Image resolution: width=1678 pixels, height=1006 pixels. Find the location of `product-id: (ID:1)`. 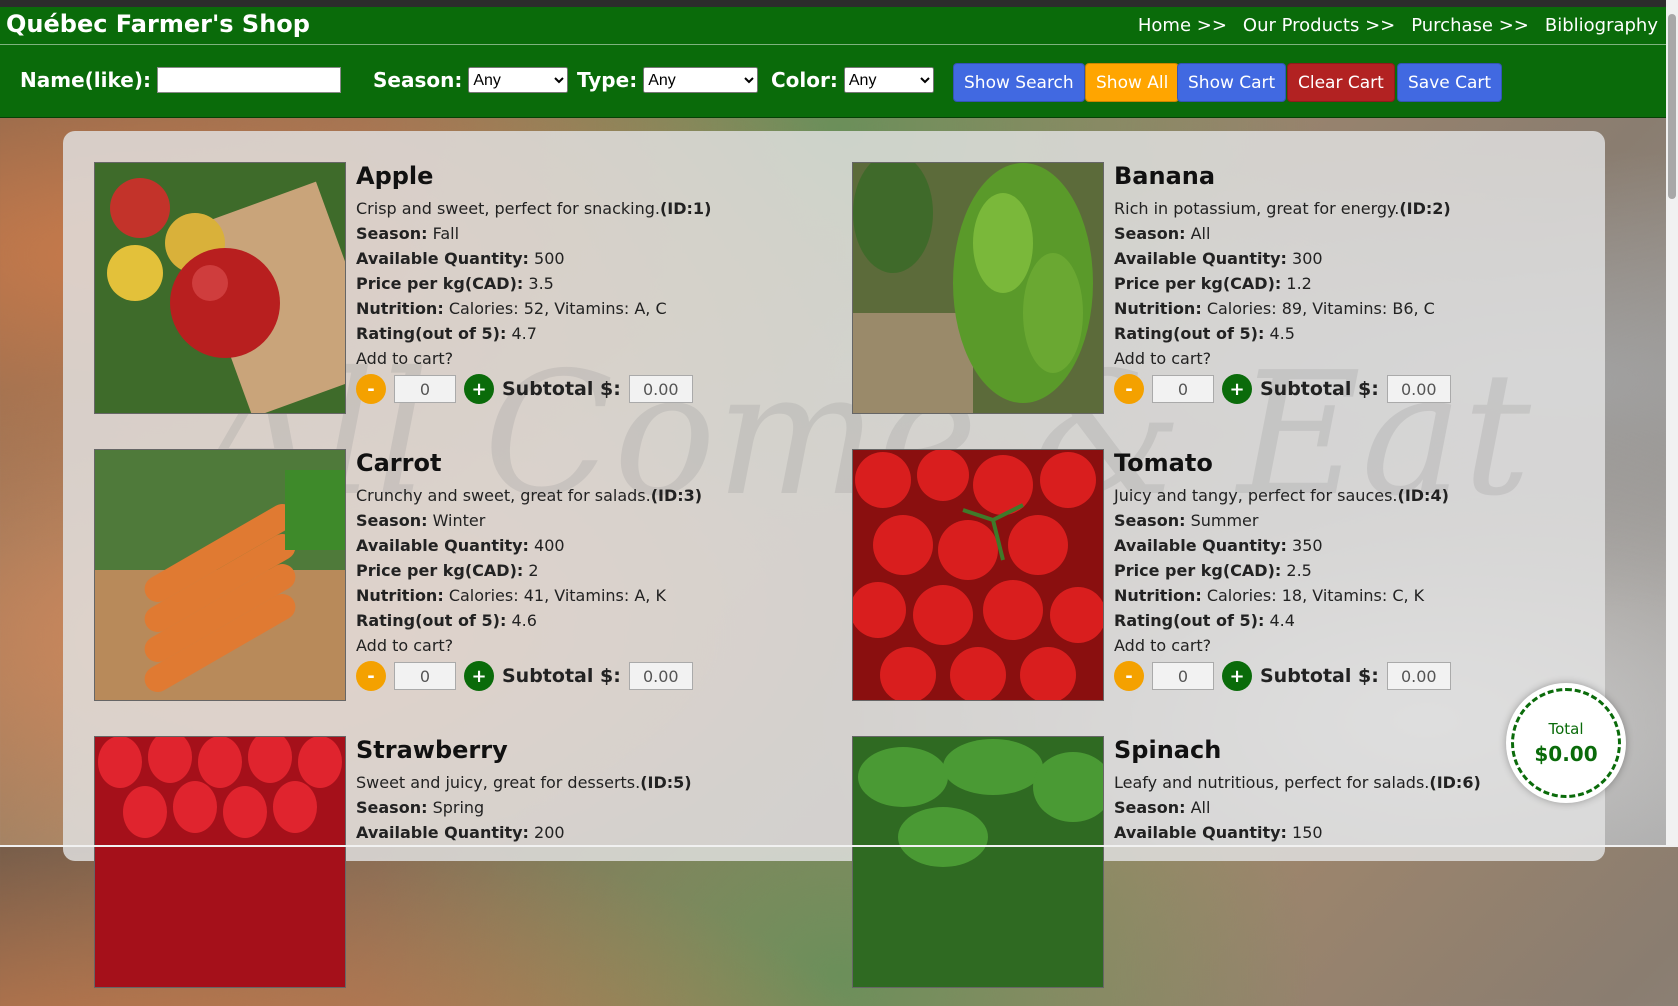

product-id: (ID:1) is located at coordinates (685, 208).